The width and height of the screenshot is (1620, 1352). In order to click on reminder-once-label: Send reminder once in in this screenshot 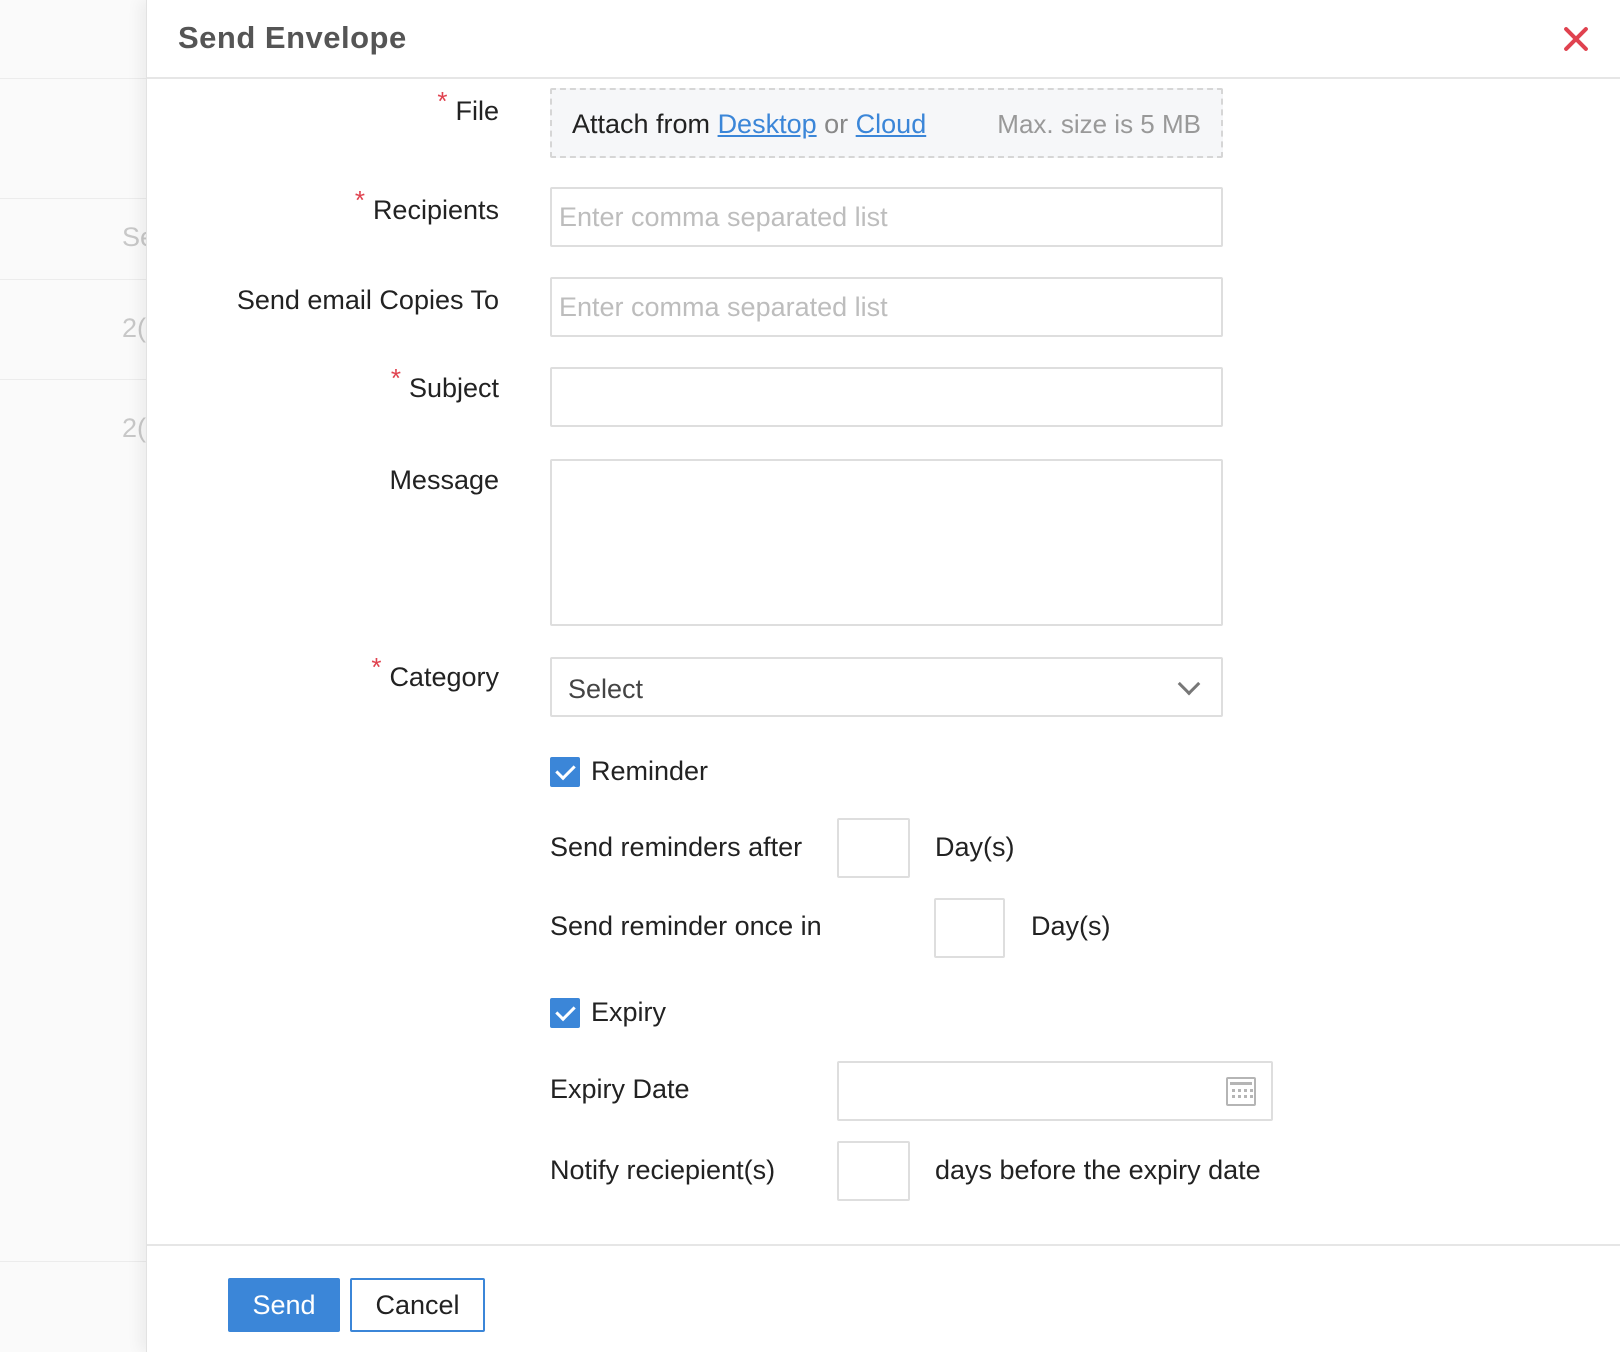, I will do `click(686, 926)`.